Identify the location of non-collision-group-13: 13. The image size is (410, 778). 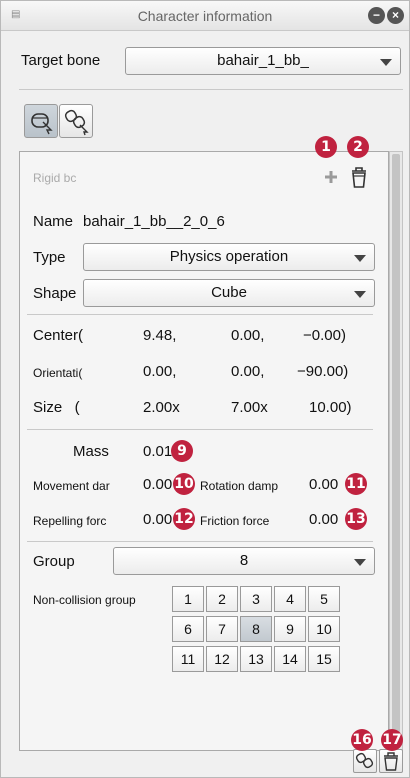
(256, 659).